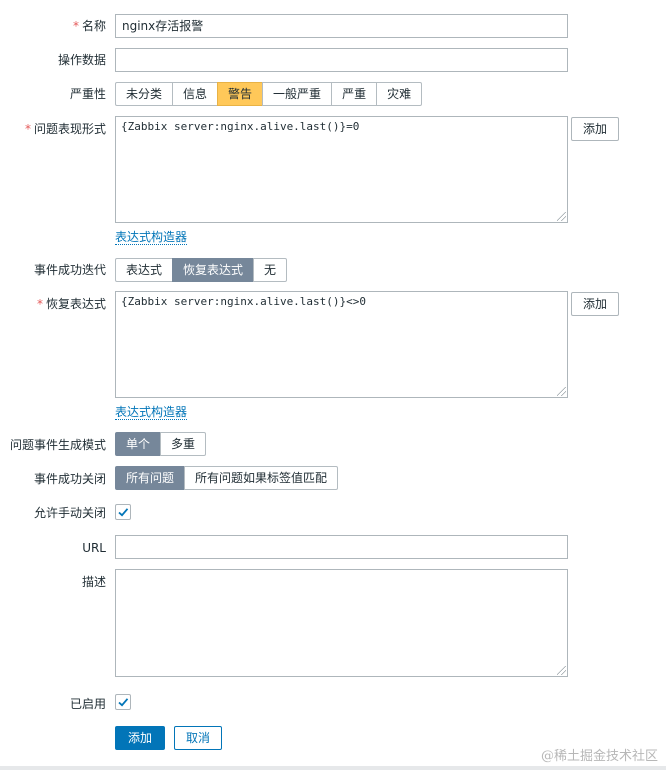 This screenshot has width=666, height=770. I want to click on recovery-expression-builder-link: 表达式构造器, so click(151, 412).